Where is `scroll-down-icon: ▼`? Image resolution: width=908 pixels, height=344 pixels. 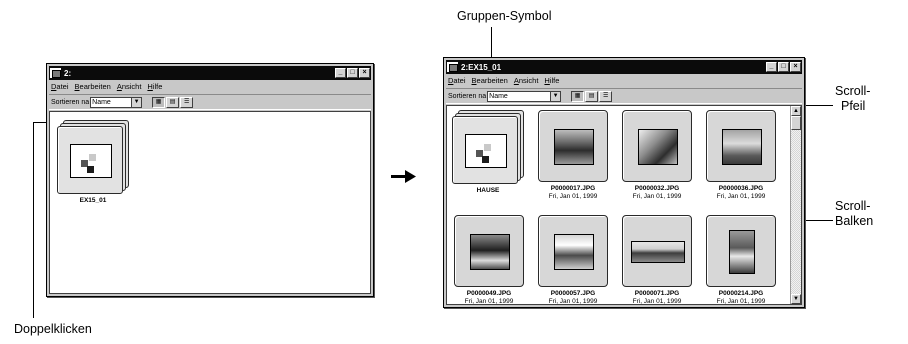
scroll-down-icon: ▼ is located at coordinates (796, 299).